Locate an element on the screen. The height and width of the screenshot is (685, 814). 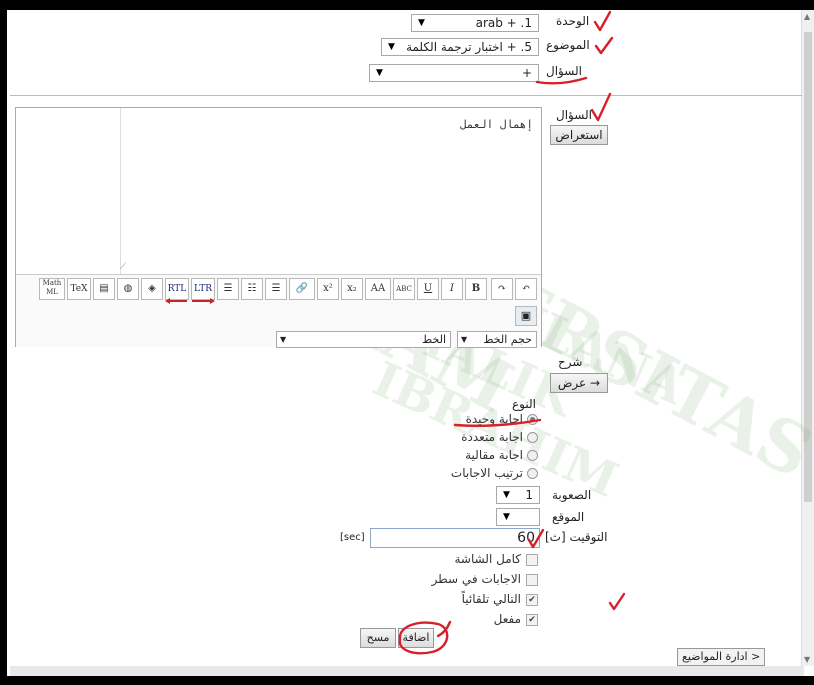
direction-arrows-icon is located at coordinates (190, 301).